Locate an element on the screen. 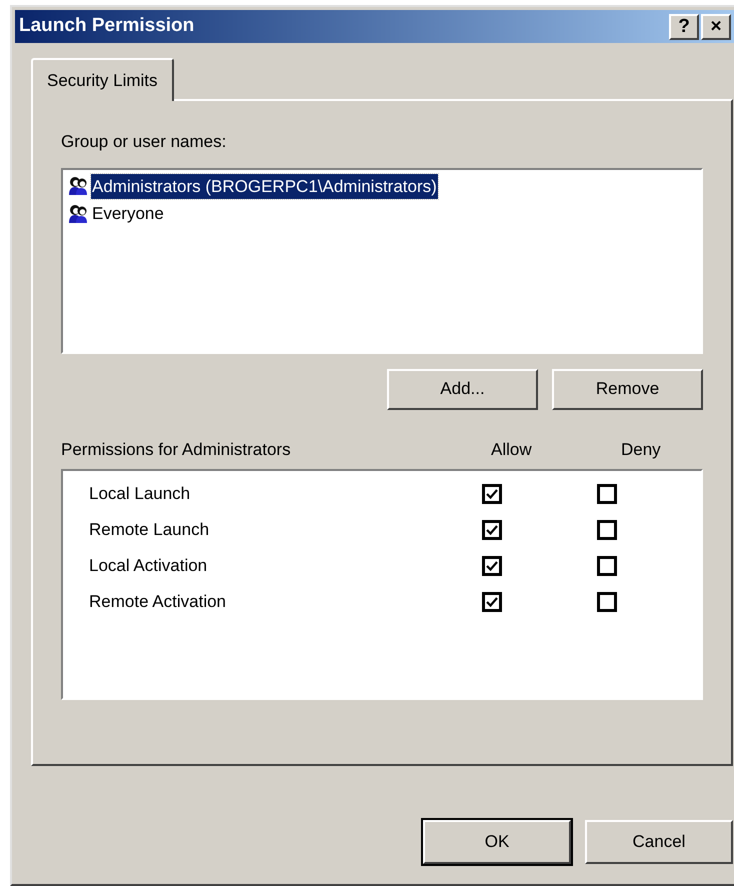 Image resolution: width=734 pixels, height=886 pixels. permission-name: Local Activation is located at coordinates (148, 566).